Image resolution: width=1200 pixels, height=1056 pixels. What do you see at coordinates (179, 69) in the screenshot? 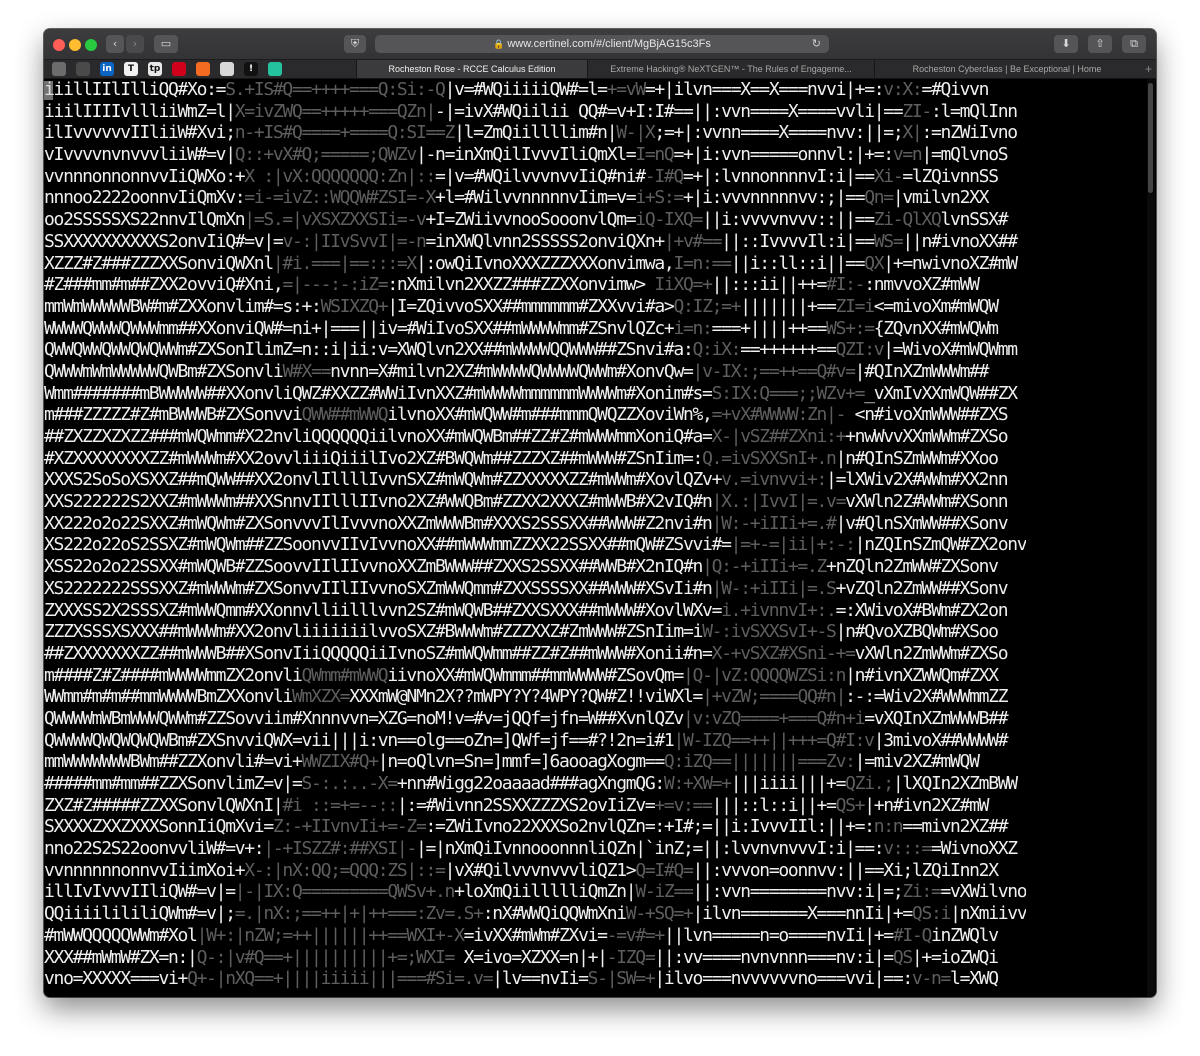
I see `favorite-red-icon` at bounding box center [179, 69].